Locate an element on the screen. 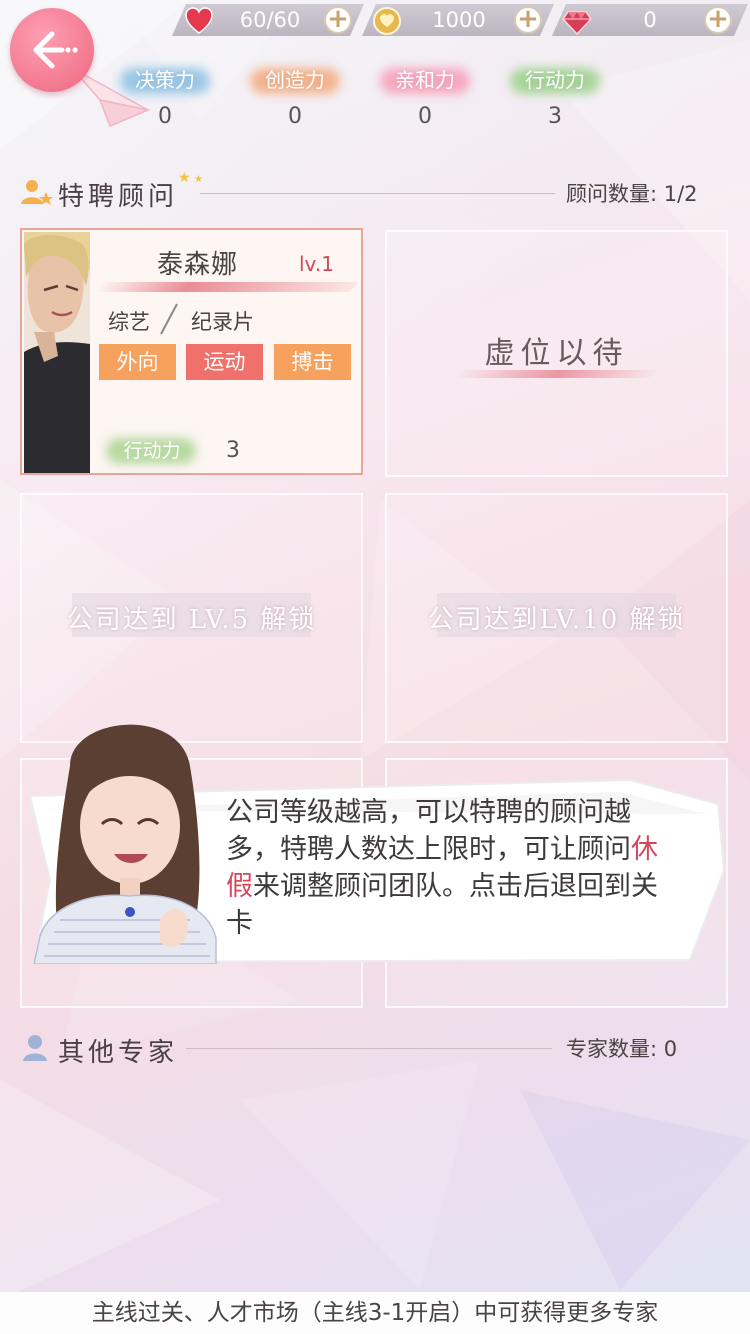 The image size is (750, 1334). advisor-card: 泰森娜 lv.1 综艺 纪录片 外向 运动 搏击 行动力 3 is located at coordinates (191, 351).